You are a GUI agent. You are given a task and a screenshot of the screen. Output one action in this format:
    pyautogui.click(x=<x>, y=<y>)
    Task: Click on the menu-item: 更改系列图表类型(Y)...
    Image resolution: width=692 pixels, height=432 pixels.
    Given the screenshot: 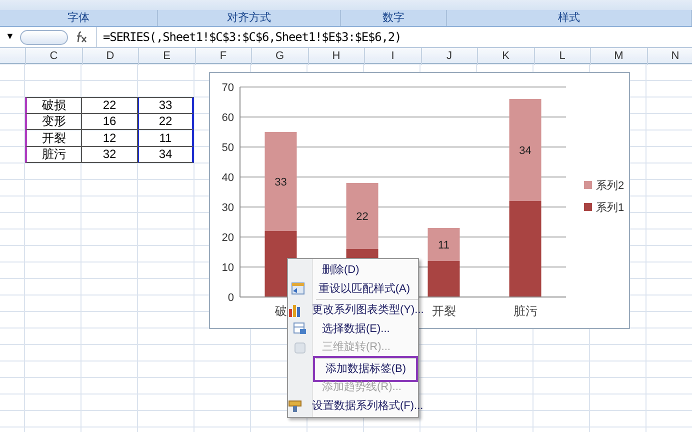 What is the action you would take?
    pyautogui.click(x=368, y=310)
    